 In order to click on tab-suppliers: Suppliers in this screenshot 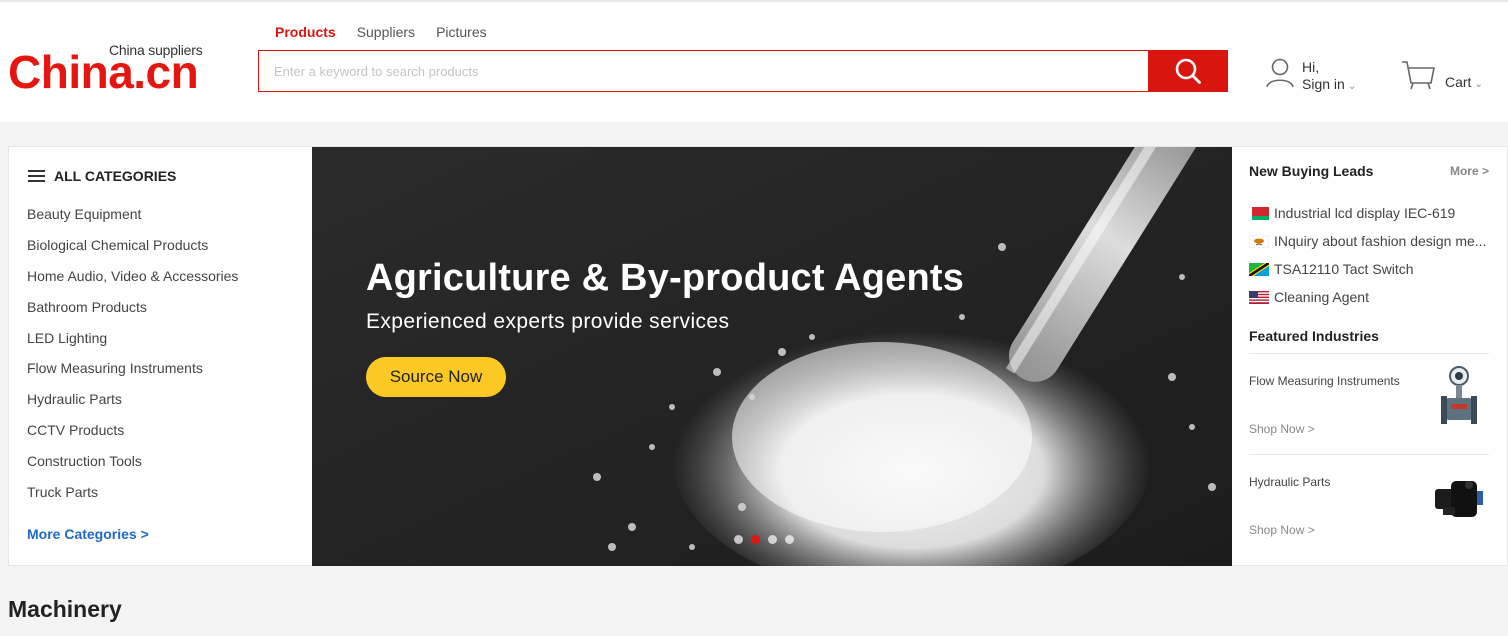, I will do `click(386, 32)`.